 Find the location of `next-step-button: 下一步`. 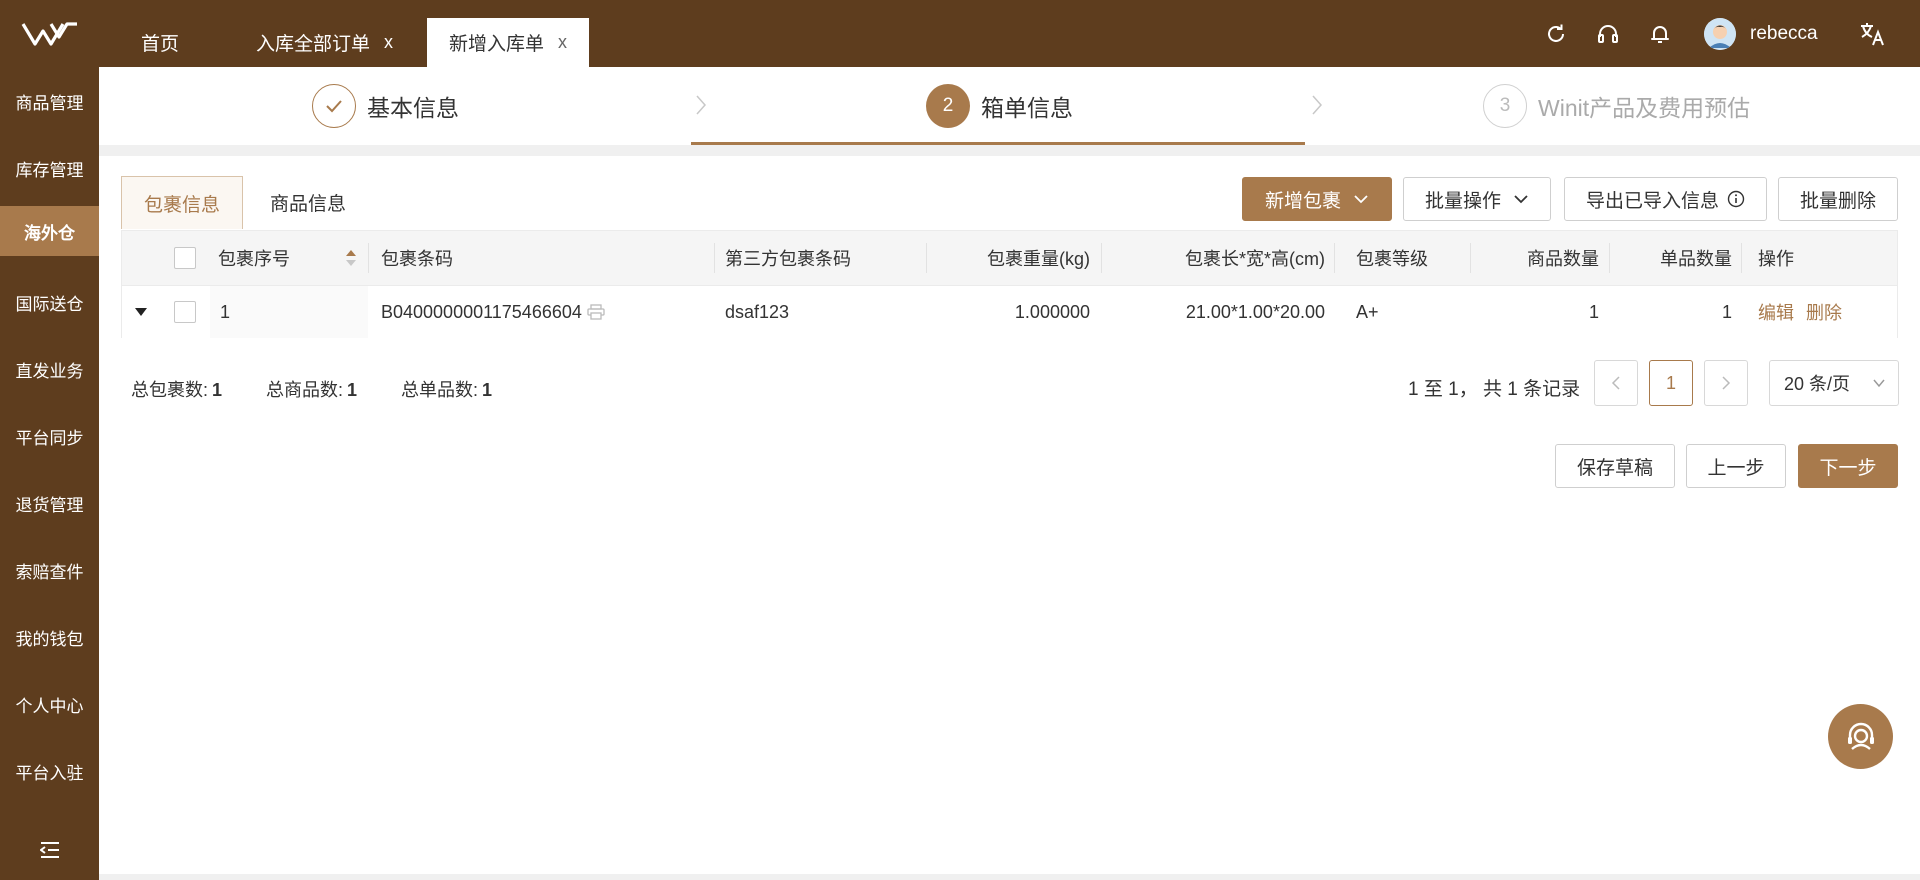

next-step-button: 下一步 is located at coordinates (1848, 466).